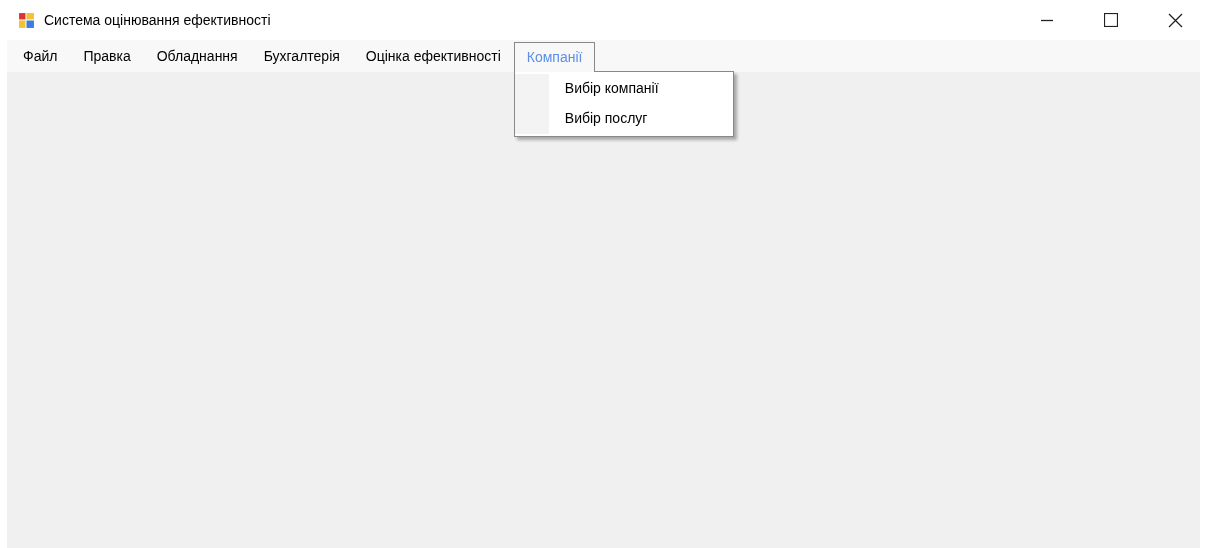 This screenshot has width=1207, height=548. I want to click on maximize-icon, so click(1111, 20).